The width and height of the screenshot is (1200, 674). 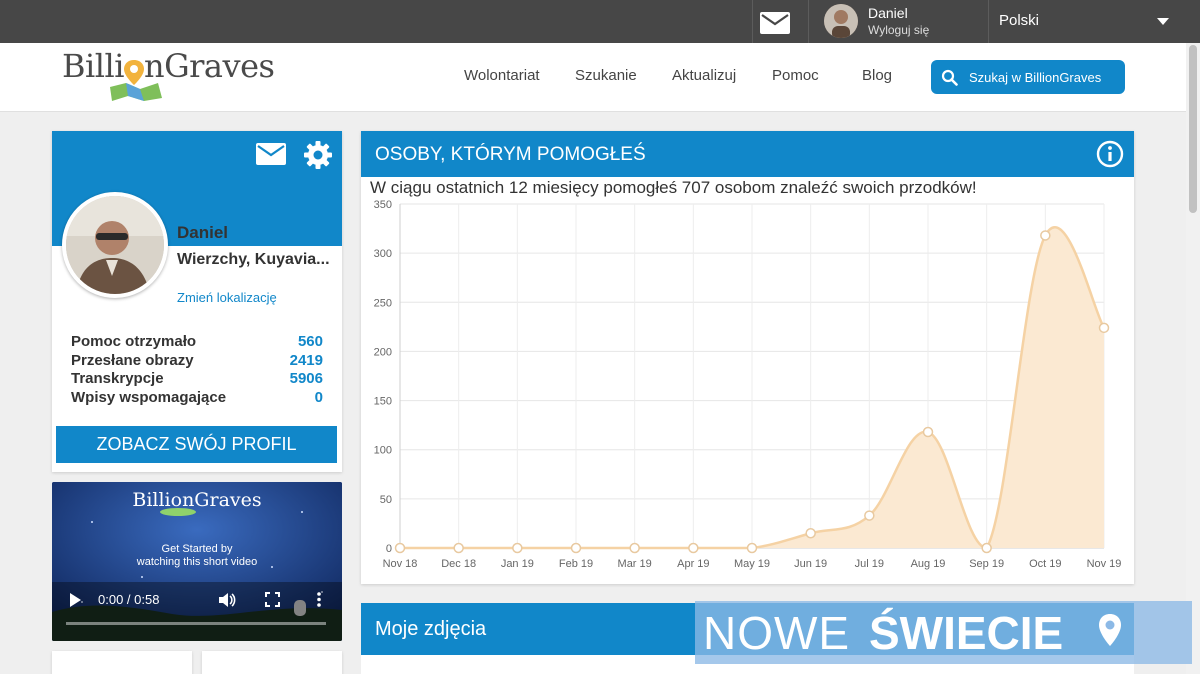 What do you see at coordinates (1110, 630) in the screenshot?
I see `location-pin-icon` at bounding box center [1110, 630].